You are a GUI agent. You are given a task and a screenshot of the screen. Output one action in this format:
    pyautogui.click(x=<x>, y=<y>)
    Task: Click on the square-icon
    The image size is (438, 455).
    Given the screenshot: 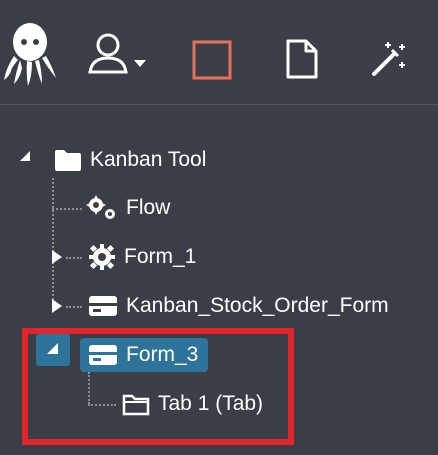 What is the action you would take?
    pyautogui.click(x=213, y=62)
    